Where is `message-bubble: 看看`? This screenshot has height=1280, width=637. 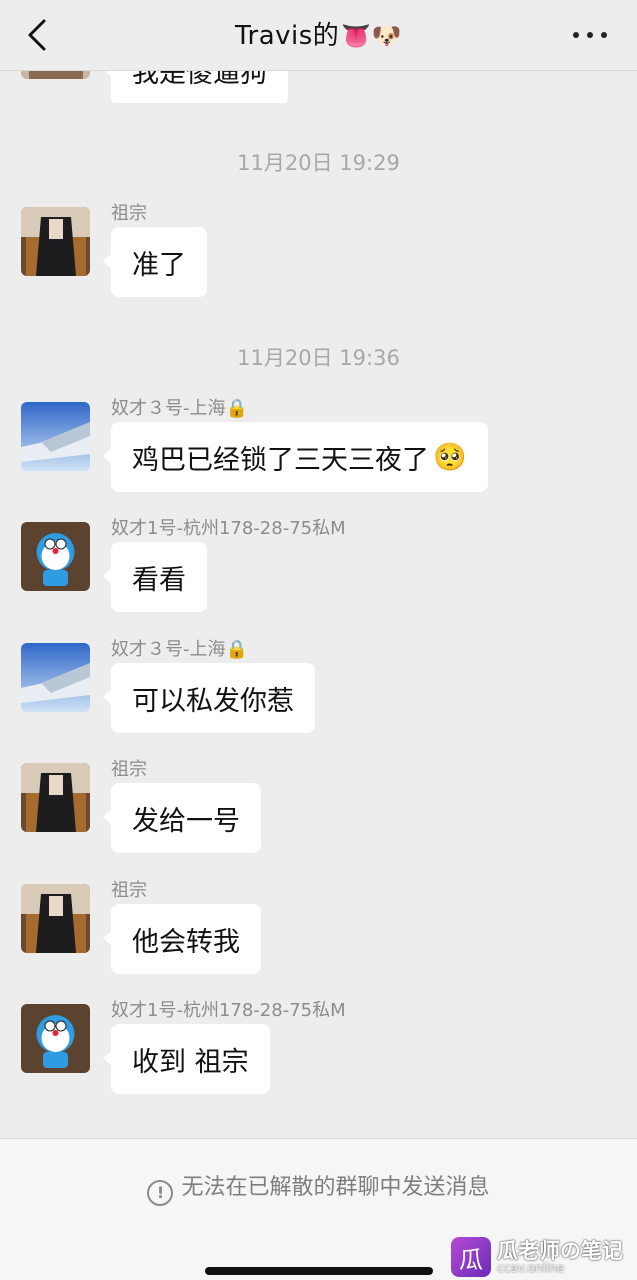 message-bubble: 看看 is located at coordinates (155, 577).